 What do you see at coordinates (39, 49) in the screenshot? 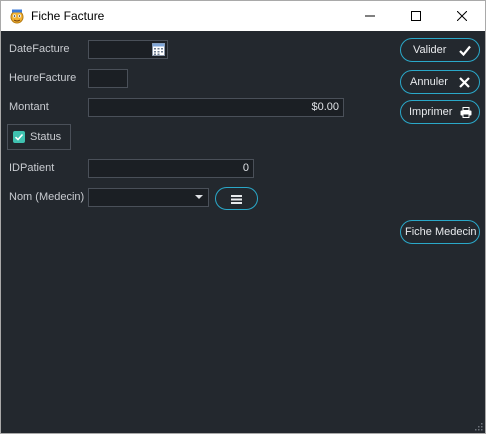
I see `date-label: DateFacture` at bounding box center [39, 49].